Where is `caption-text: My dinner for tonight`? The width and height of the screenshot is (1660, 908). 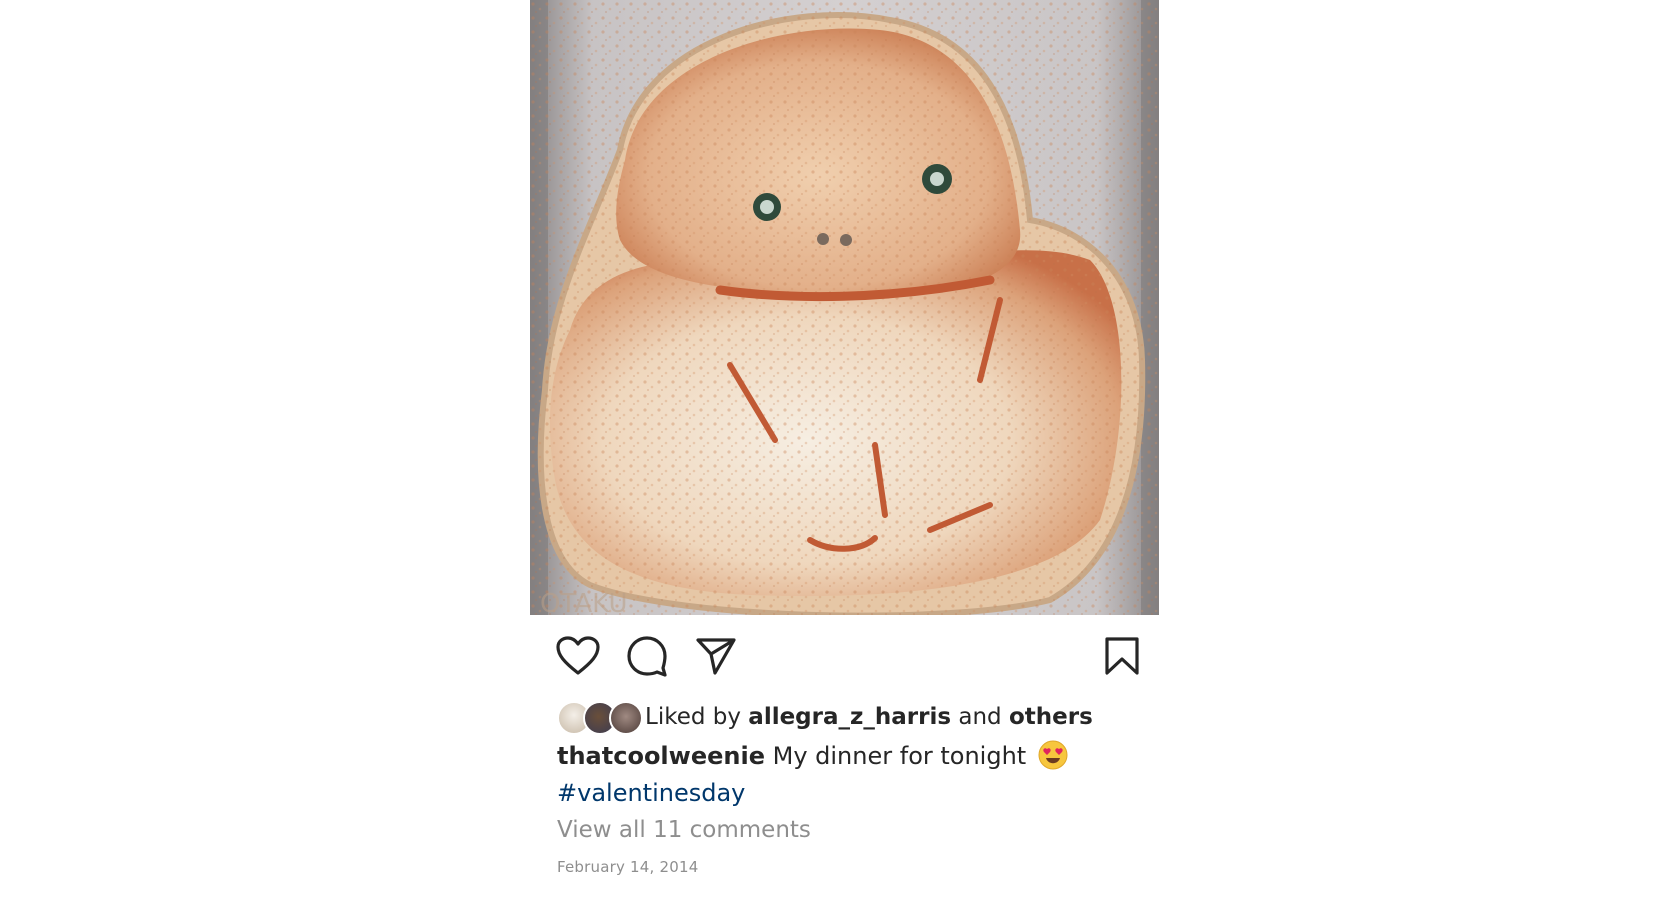 caption-text: My dinner for tonight is located at coordinates (895, 756).